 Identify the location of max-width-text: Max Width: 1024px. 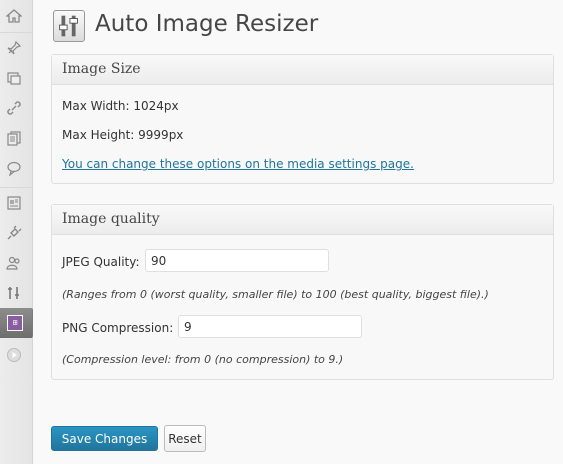
(120, 106).